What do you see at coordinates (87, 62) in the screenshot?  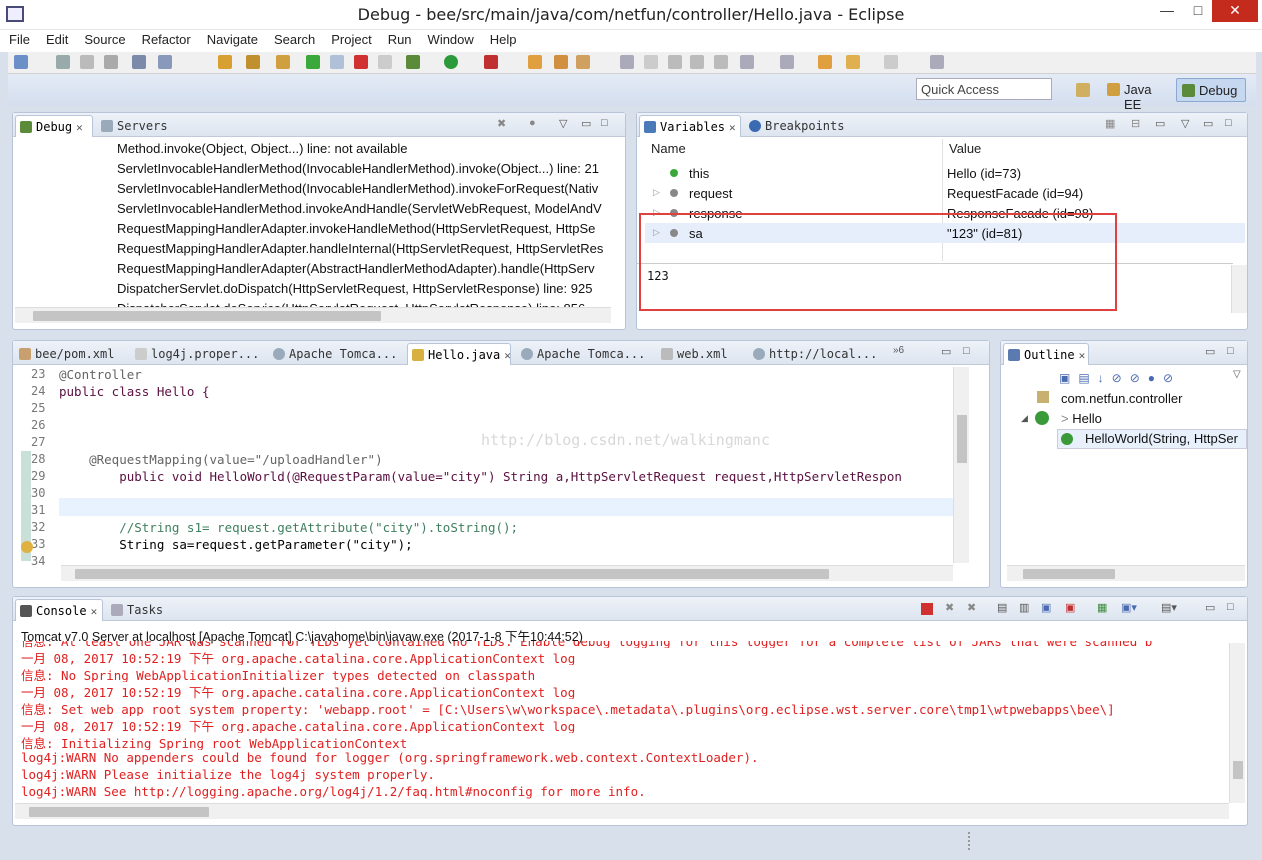 I see `save-all-icon` at bounding box center [87, 62].